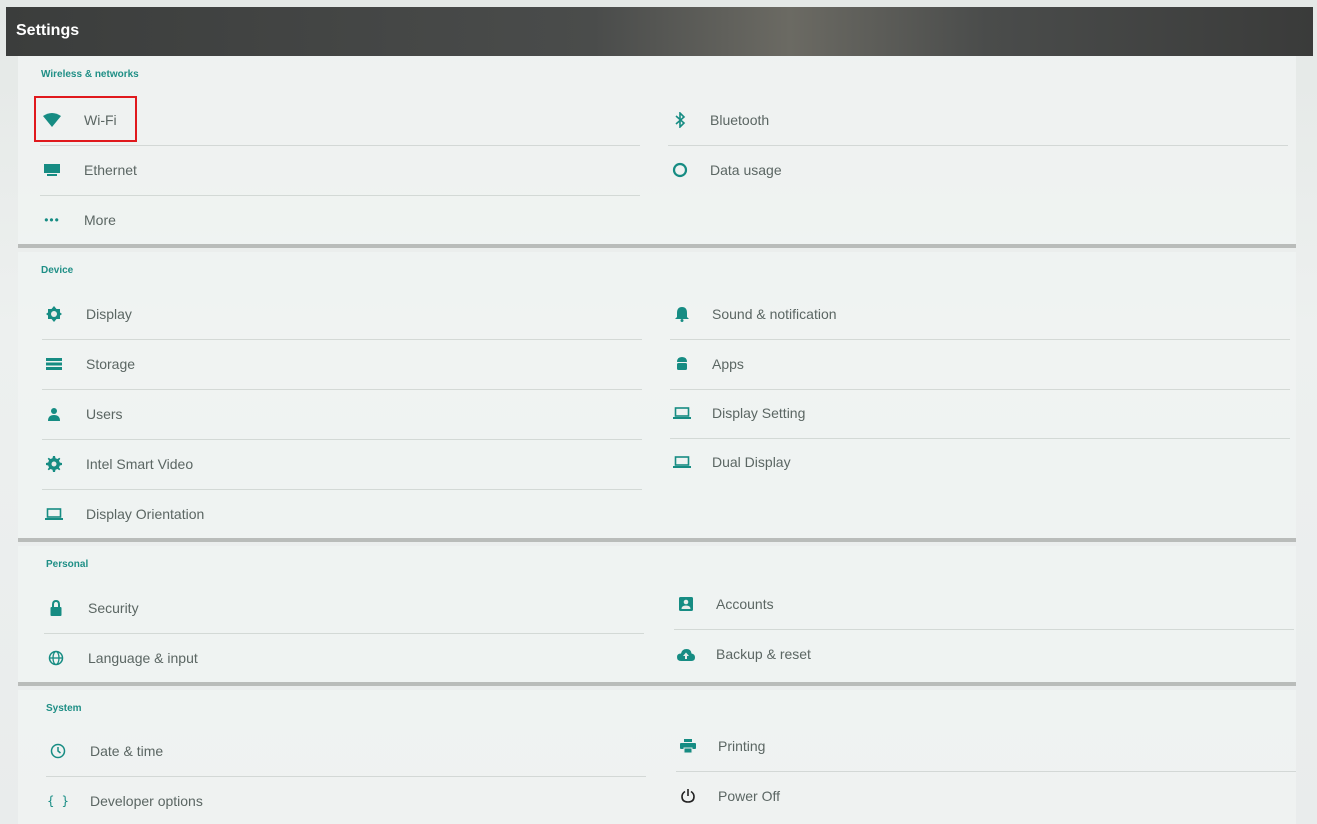  I want to click on settings-item-intel-smart-video: Intel Smart Video, so click(342, 464).